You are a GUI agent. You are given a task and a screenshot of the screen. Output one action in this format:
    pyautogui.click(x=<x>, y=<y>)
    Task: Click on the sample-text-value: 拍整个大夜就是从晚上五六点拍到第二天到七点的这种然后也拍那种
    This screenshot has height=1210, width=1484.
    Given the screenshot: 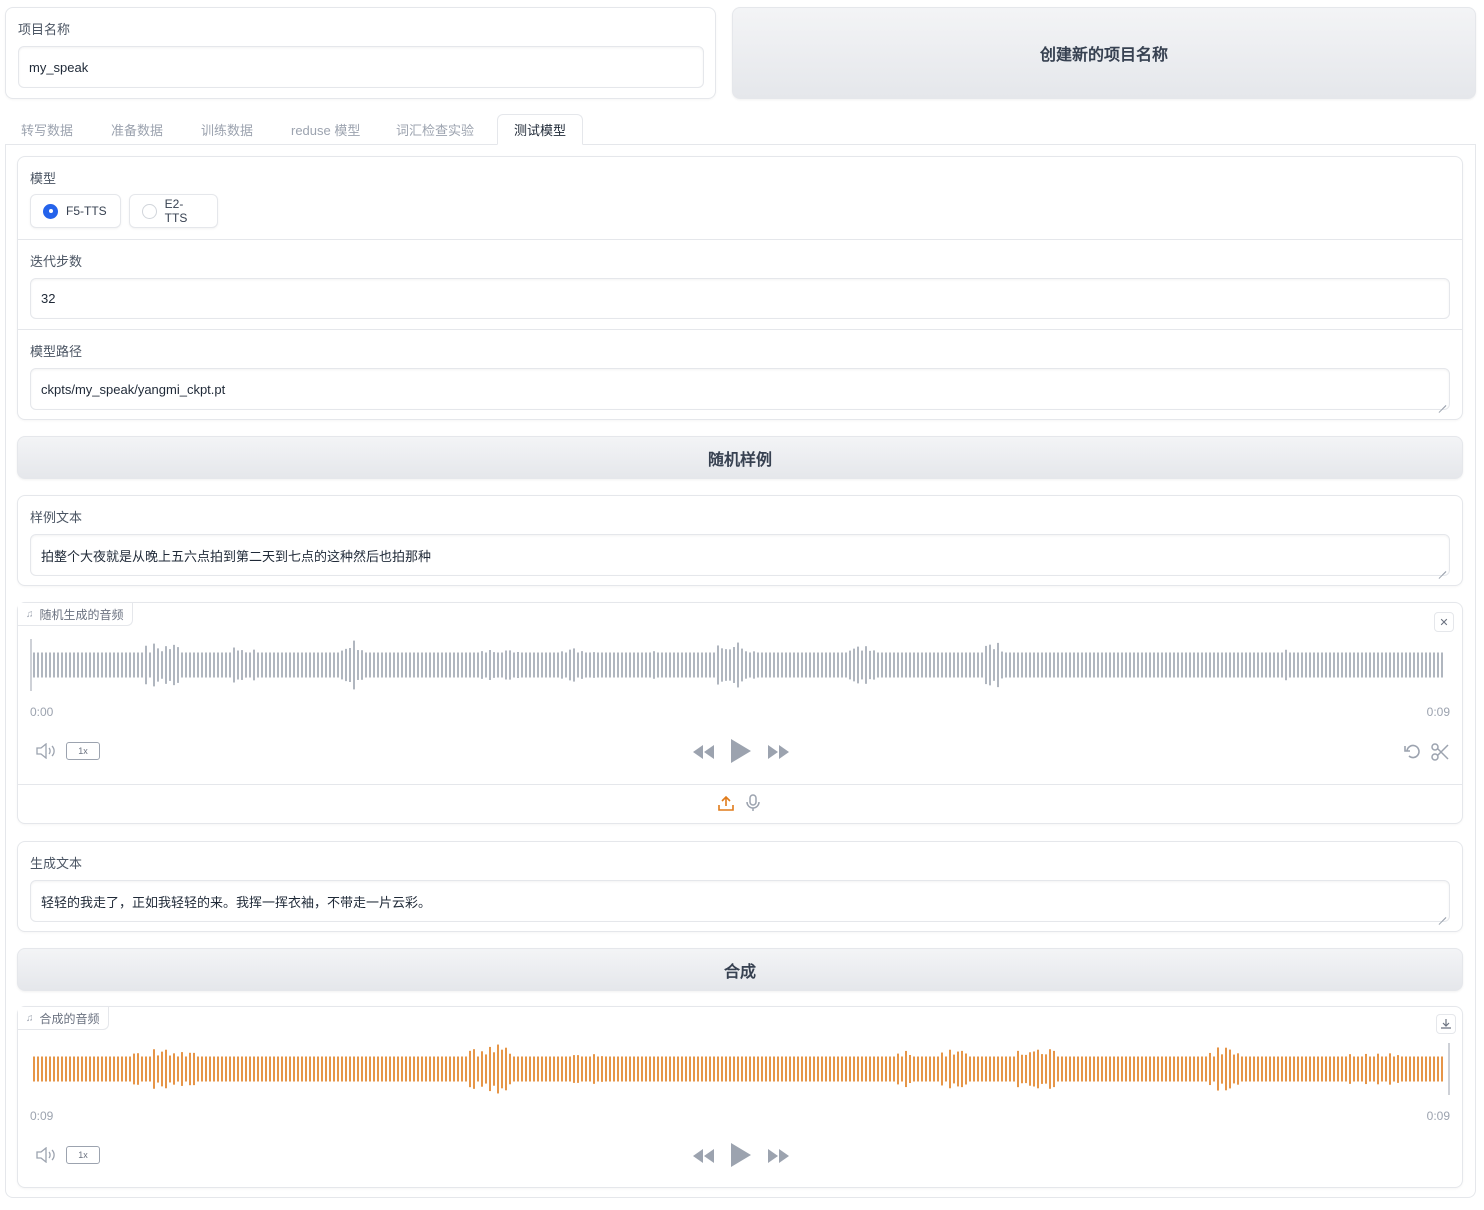 What is the action you would take?
    pyautogui.click(x=236, y=556)
    